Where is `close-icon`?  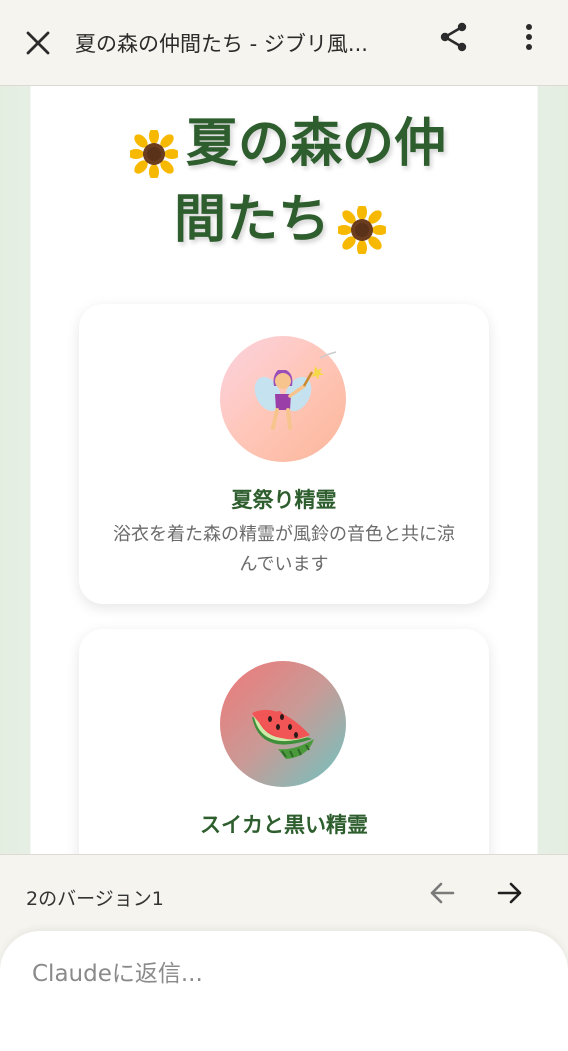 close-icon is located at coordinates (38, 42).